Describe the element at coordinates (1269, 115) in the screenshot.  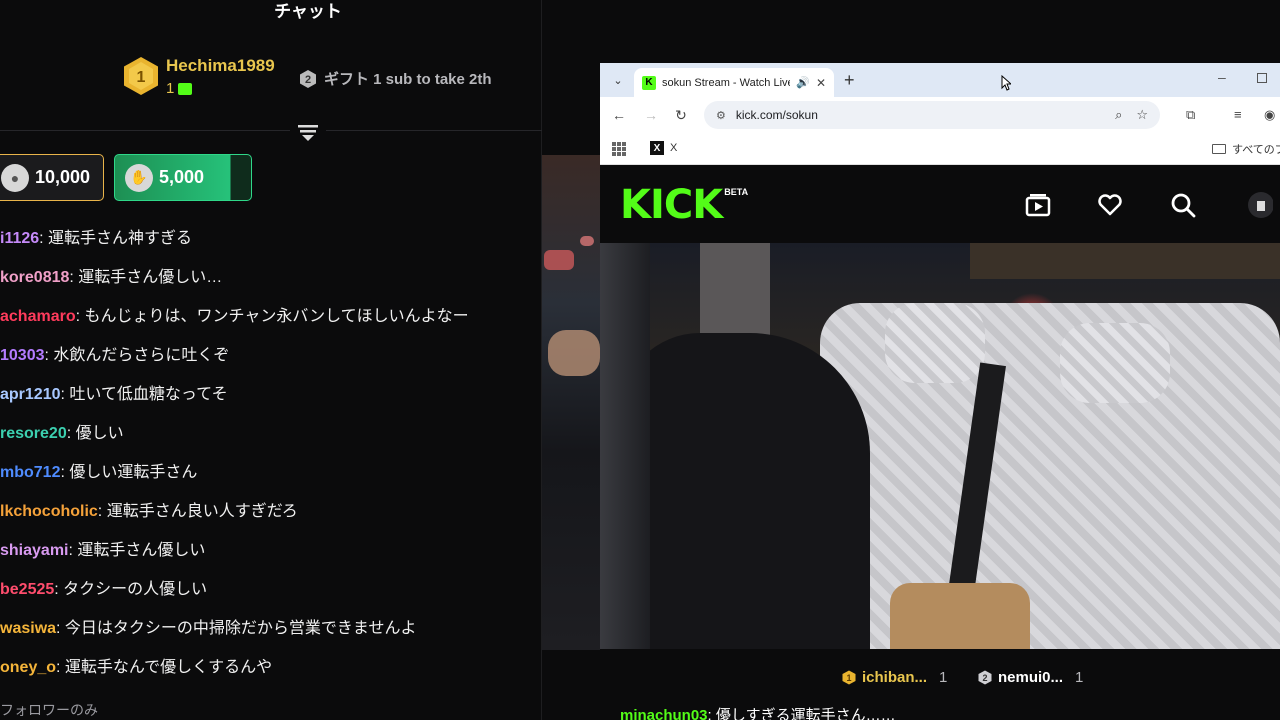
I see `profile-avatar: ◉` at that location.